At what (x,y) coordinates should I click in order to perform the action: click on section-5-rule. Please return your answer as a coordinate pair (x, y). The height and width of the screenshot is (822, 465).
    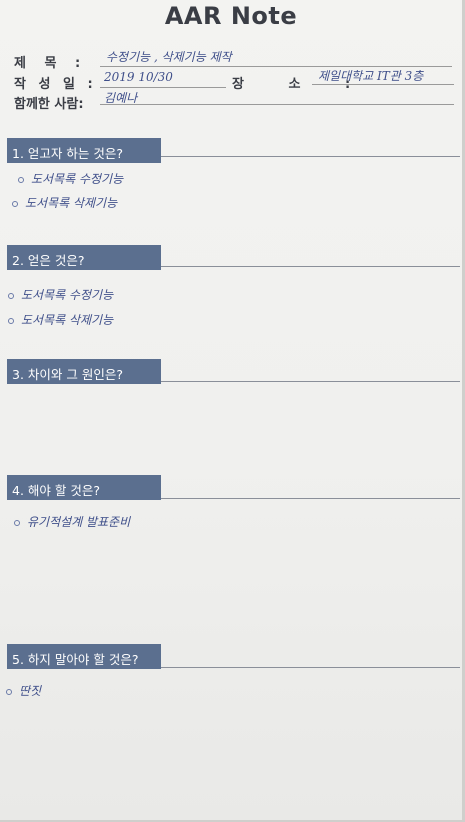
    Looking at the image, I should click on (310, 667).